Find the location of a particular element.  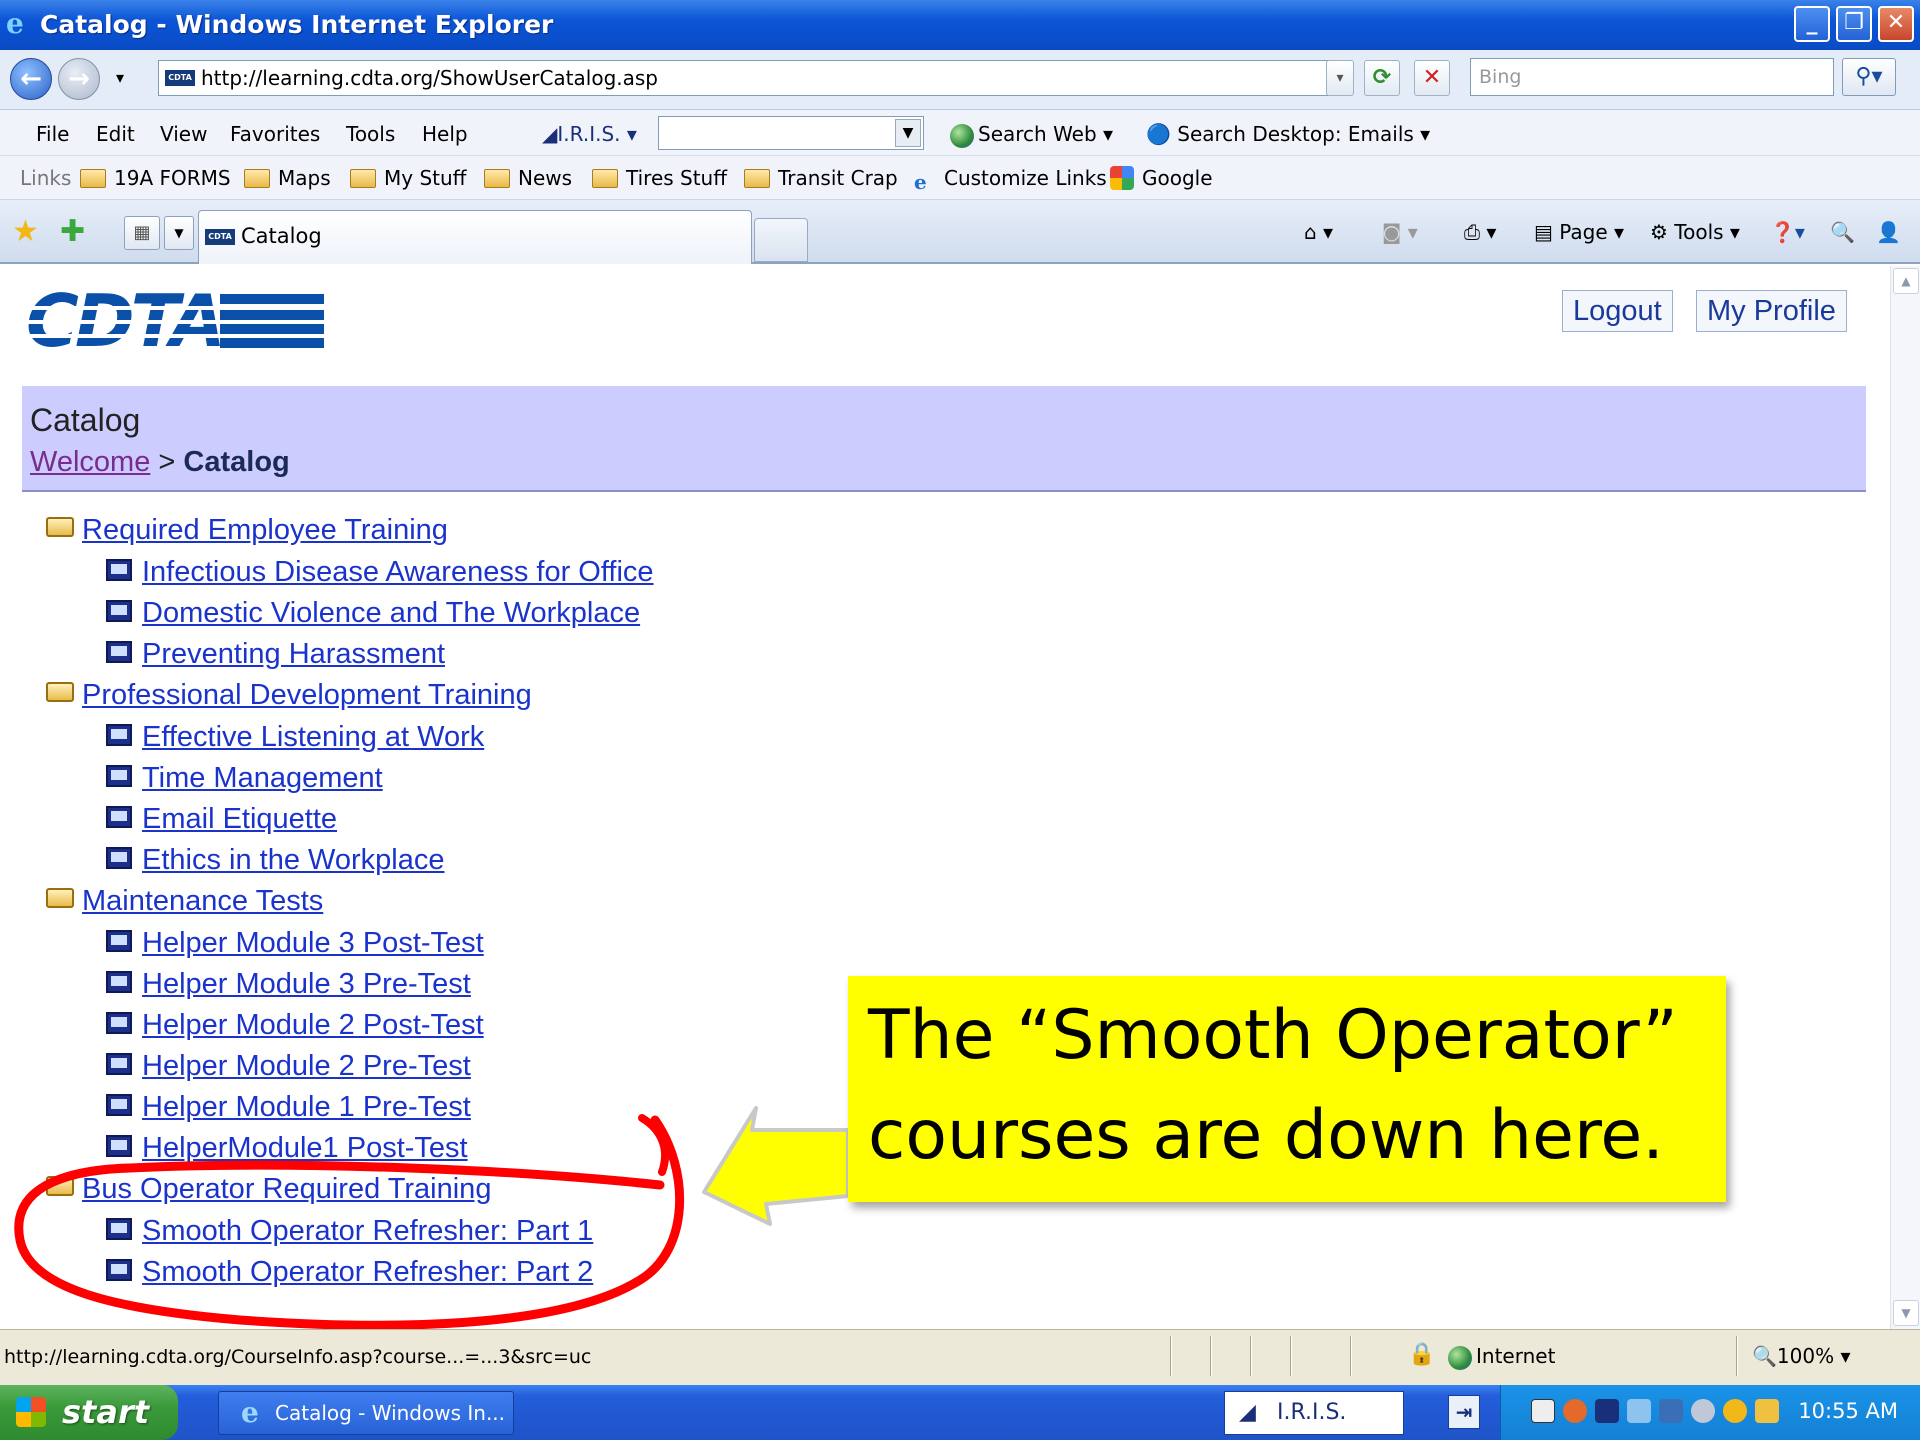

security-tray-icon is located at coordinates (1735, 1411).